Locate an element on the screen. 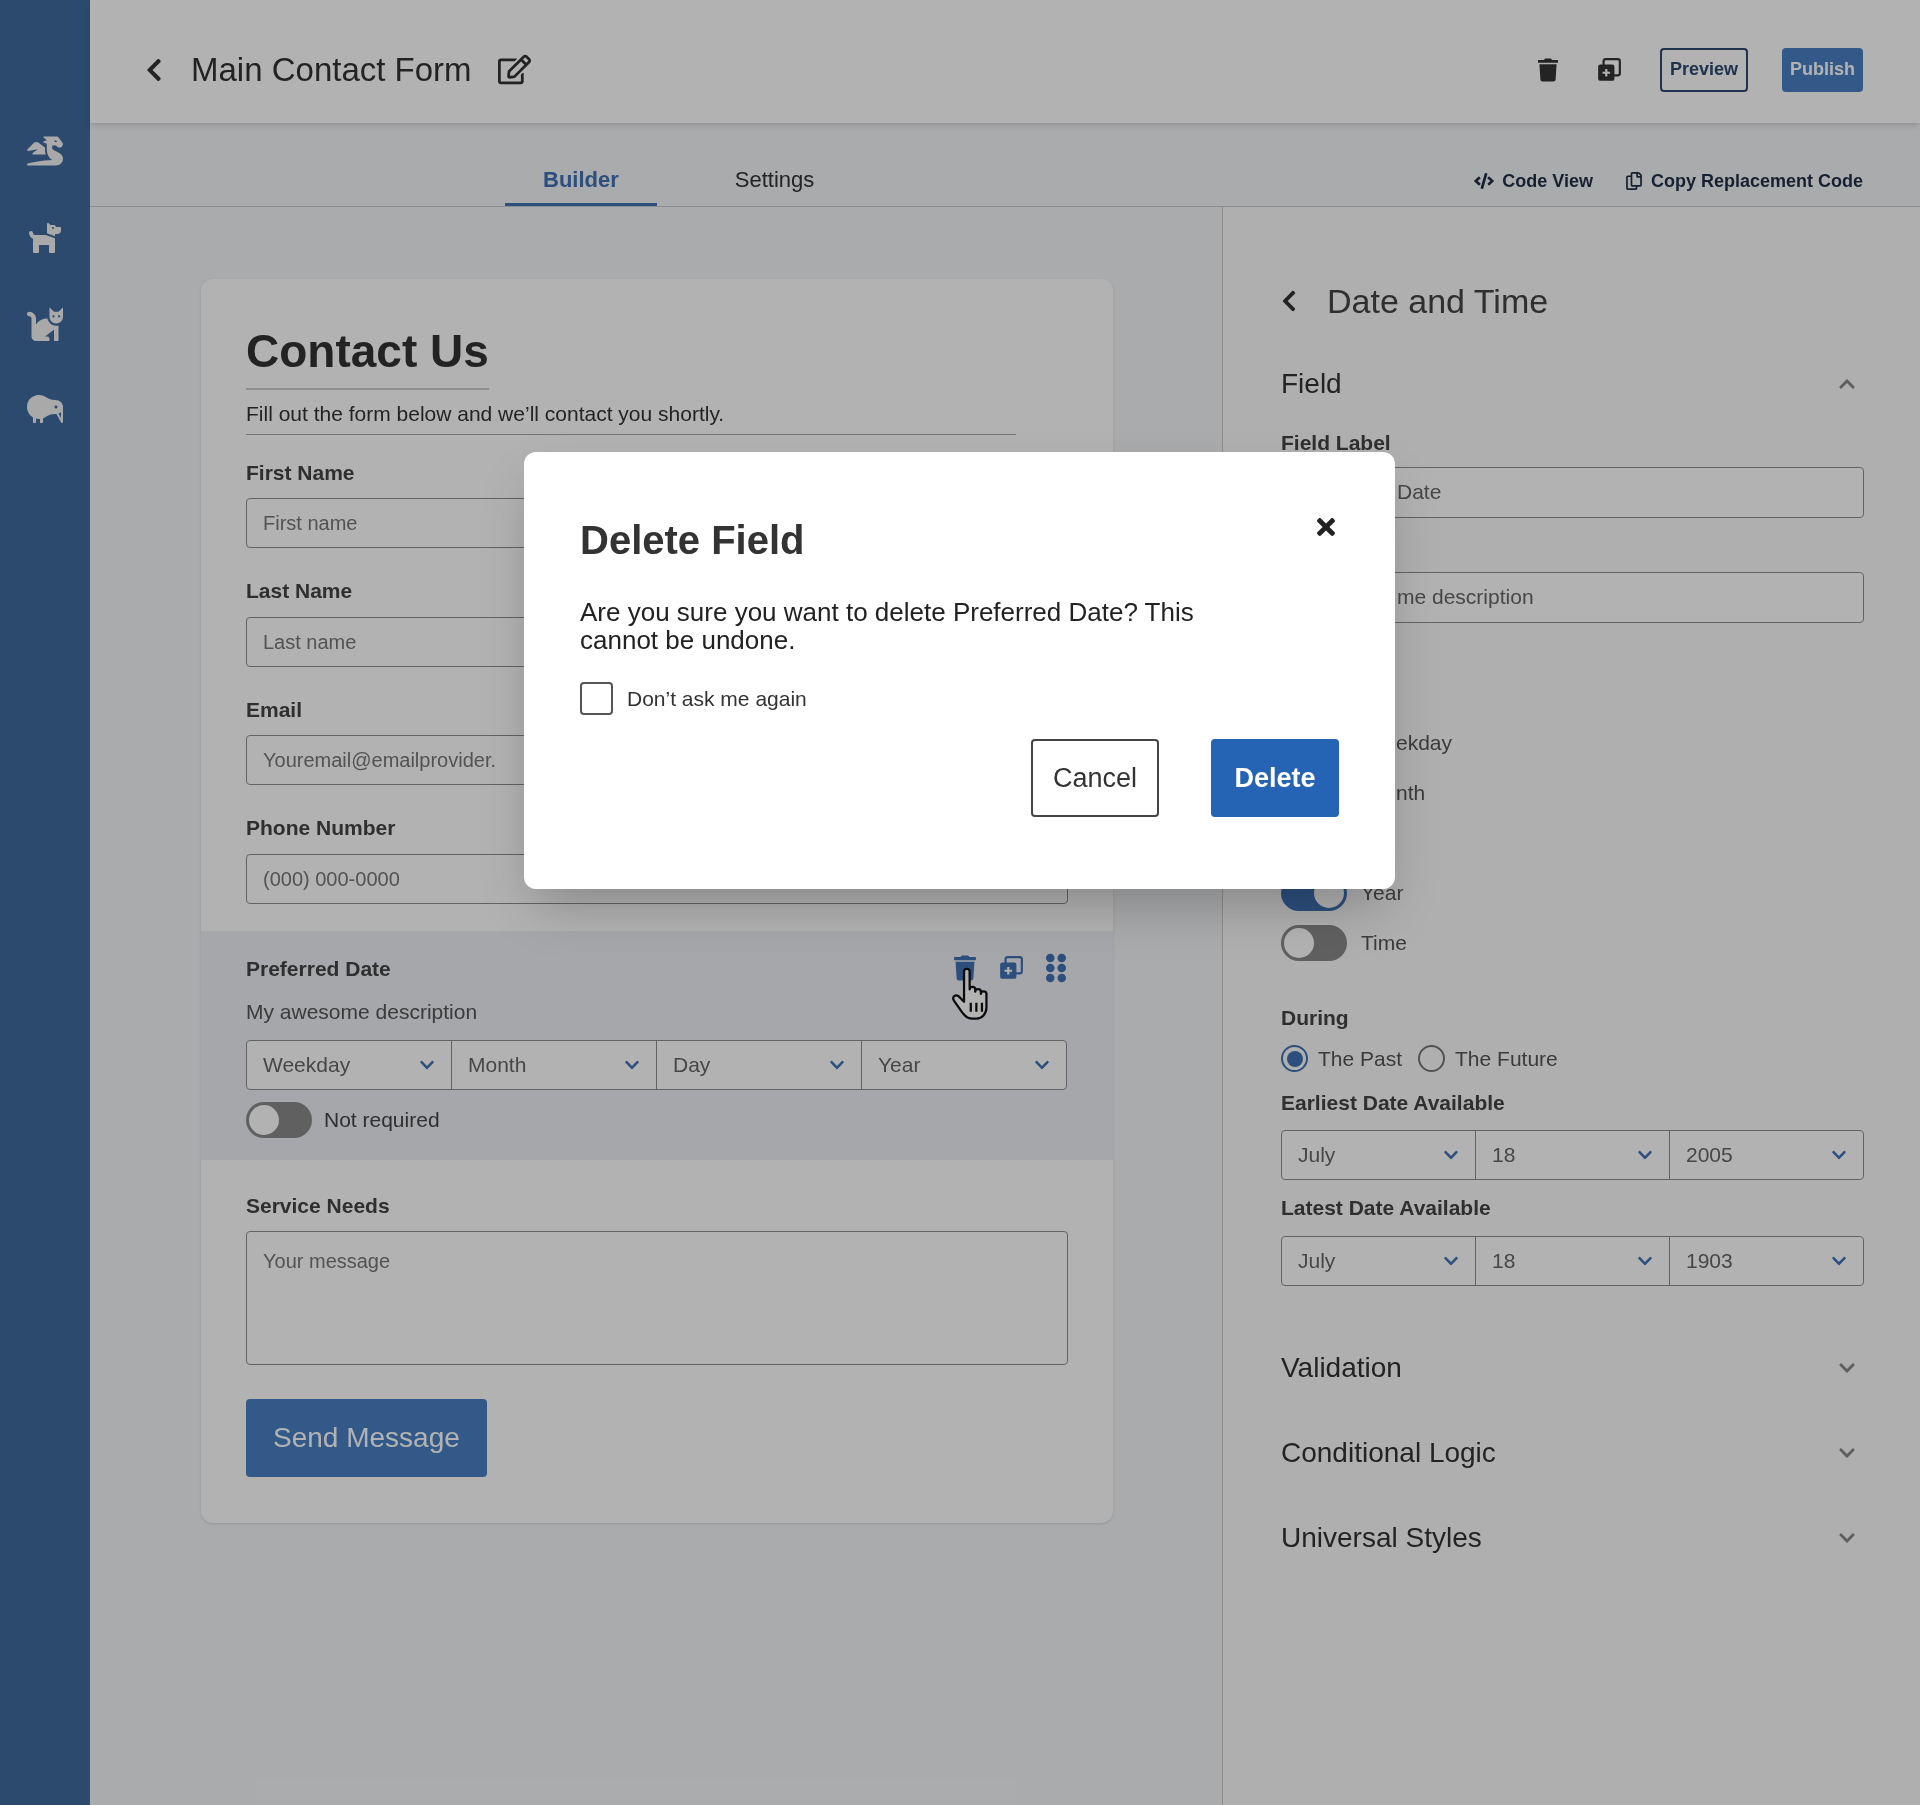  publish-button: Publish is located at coordinates (1822, 69).